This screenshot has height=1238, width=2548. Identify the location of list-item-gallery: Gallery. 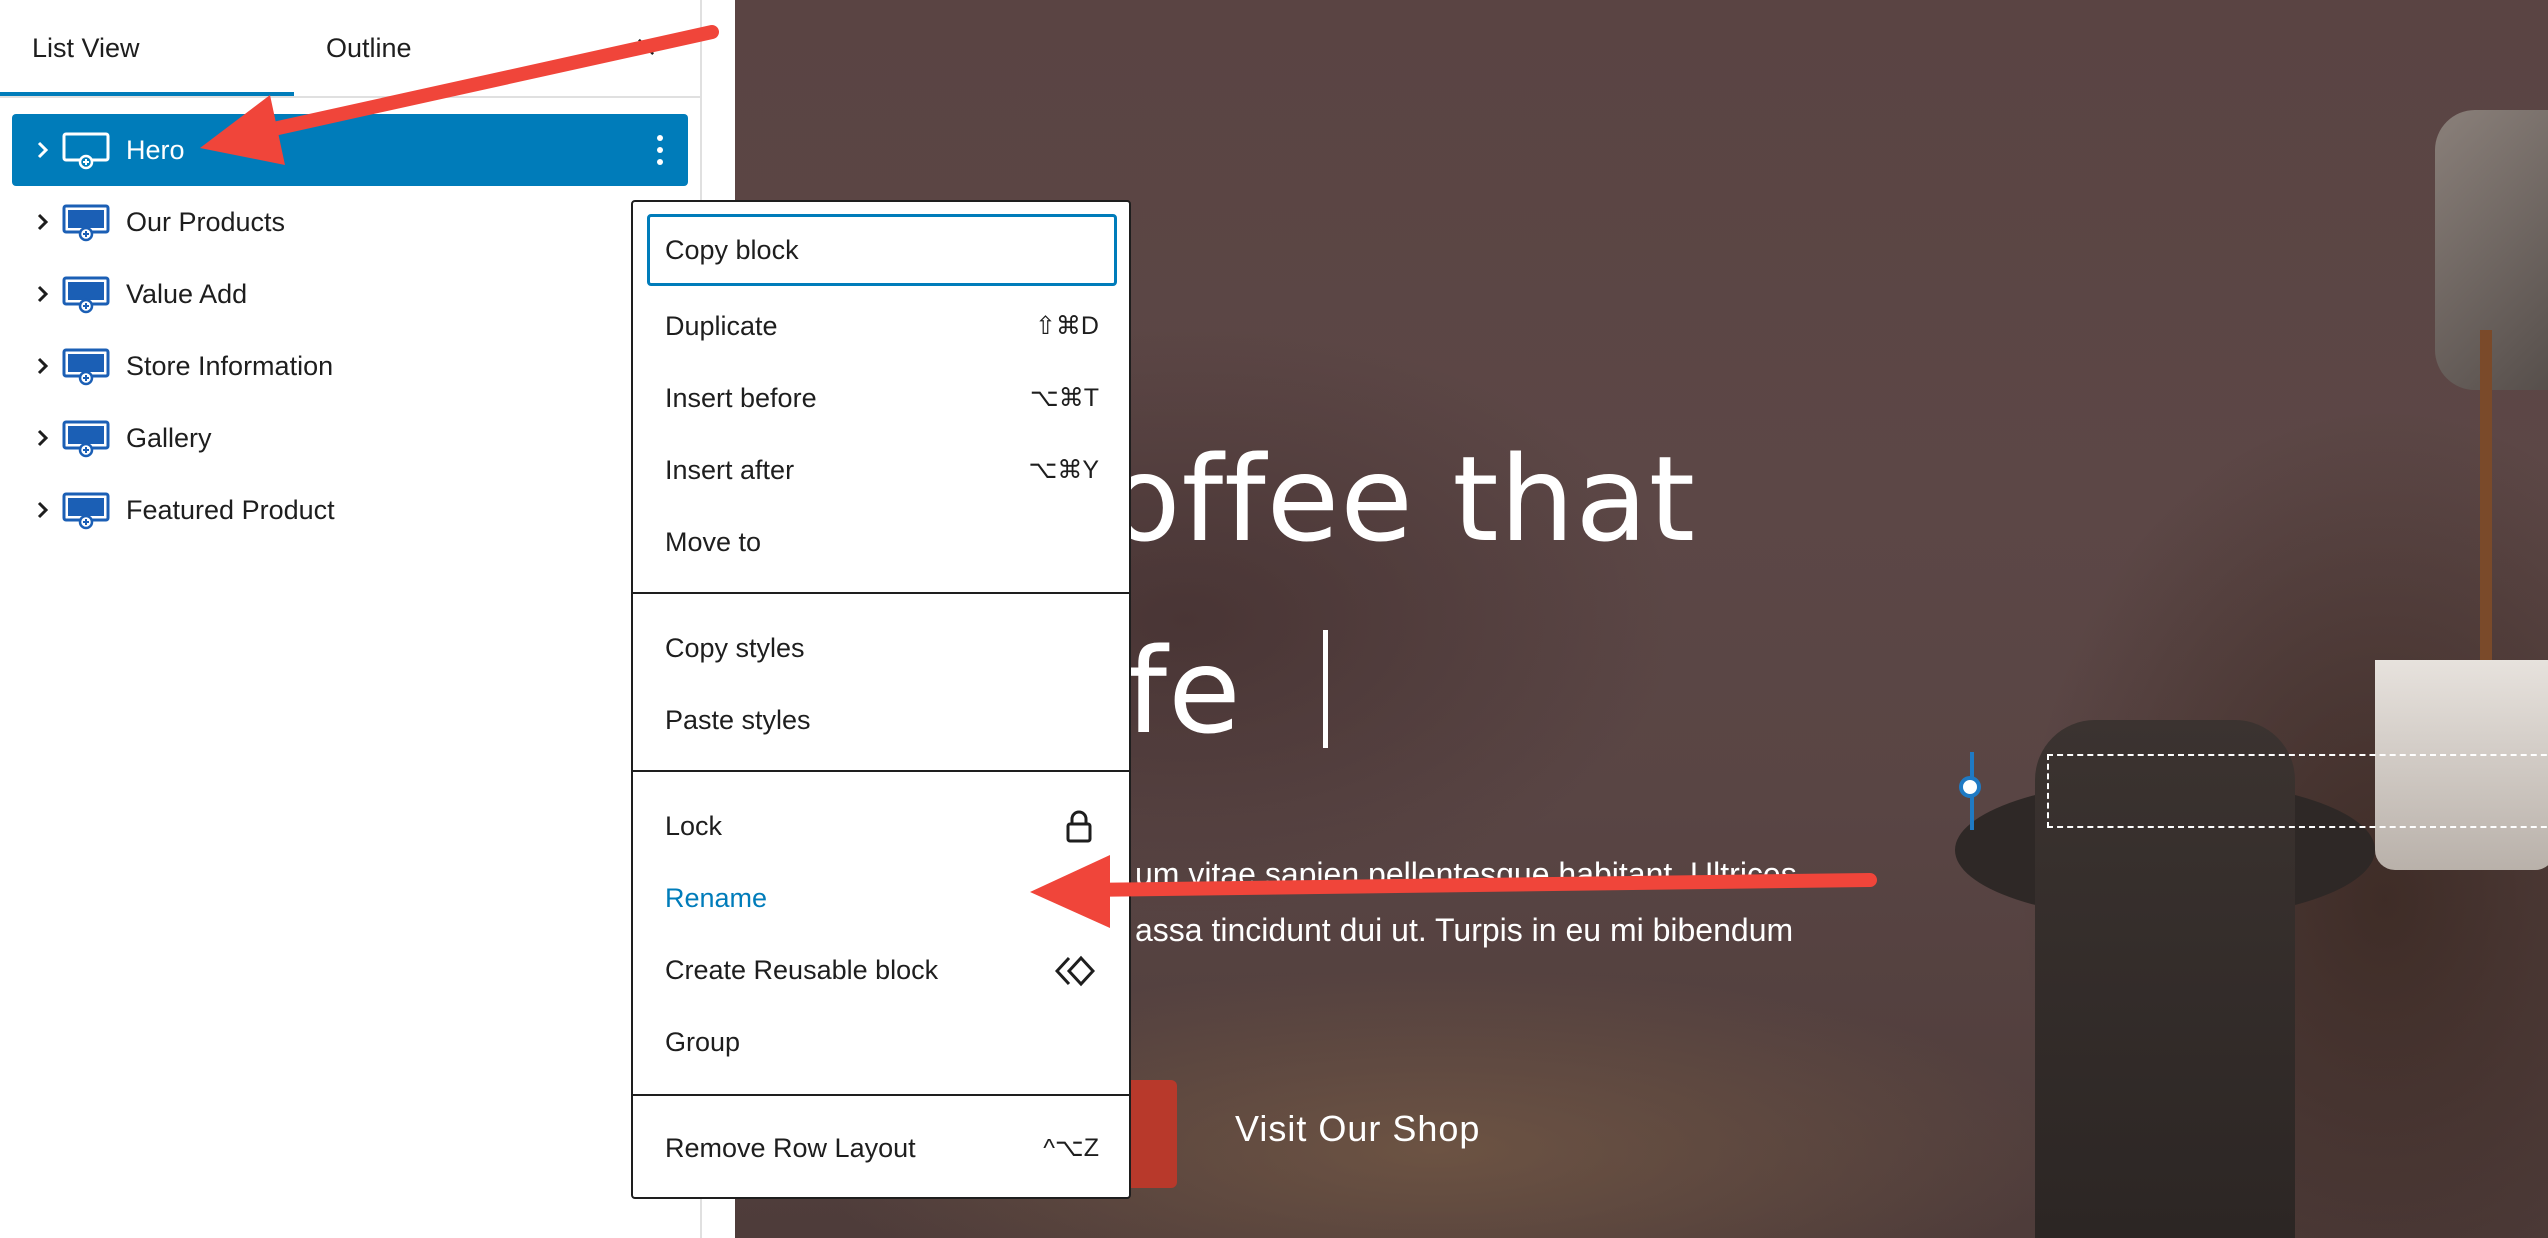
(350, 438).